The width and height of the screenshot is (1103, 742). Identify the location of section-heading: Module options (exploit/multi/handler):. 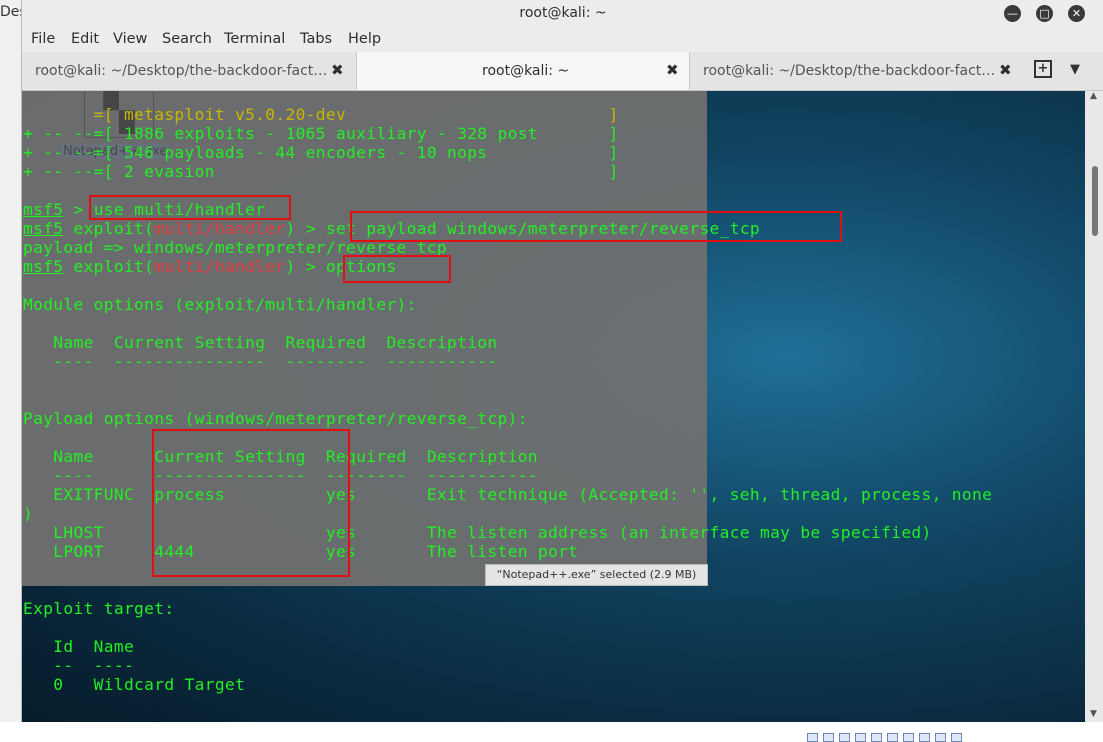
(220, 304).